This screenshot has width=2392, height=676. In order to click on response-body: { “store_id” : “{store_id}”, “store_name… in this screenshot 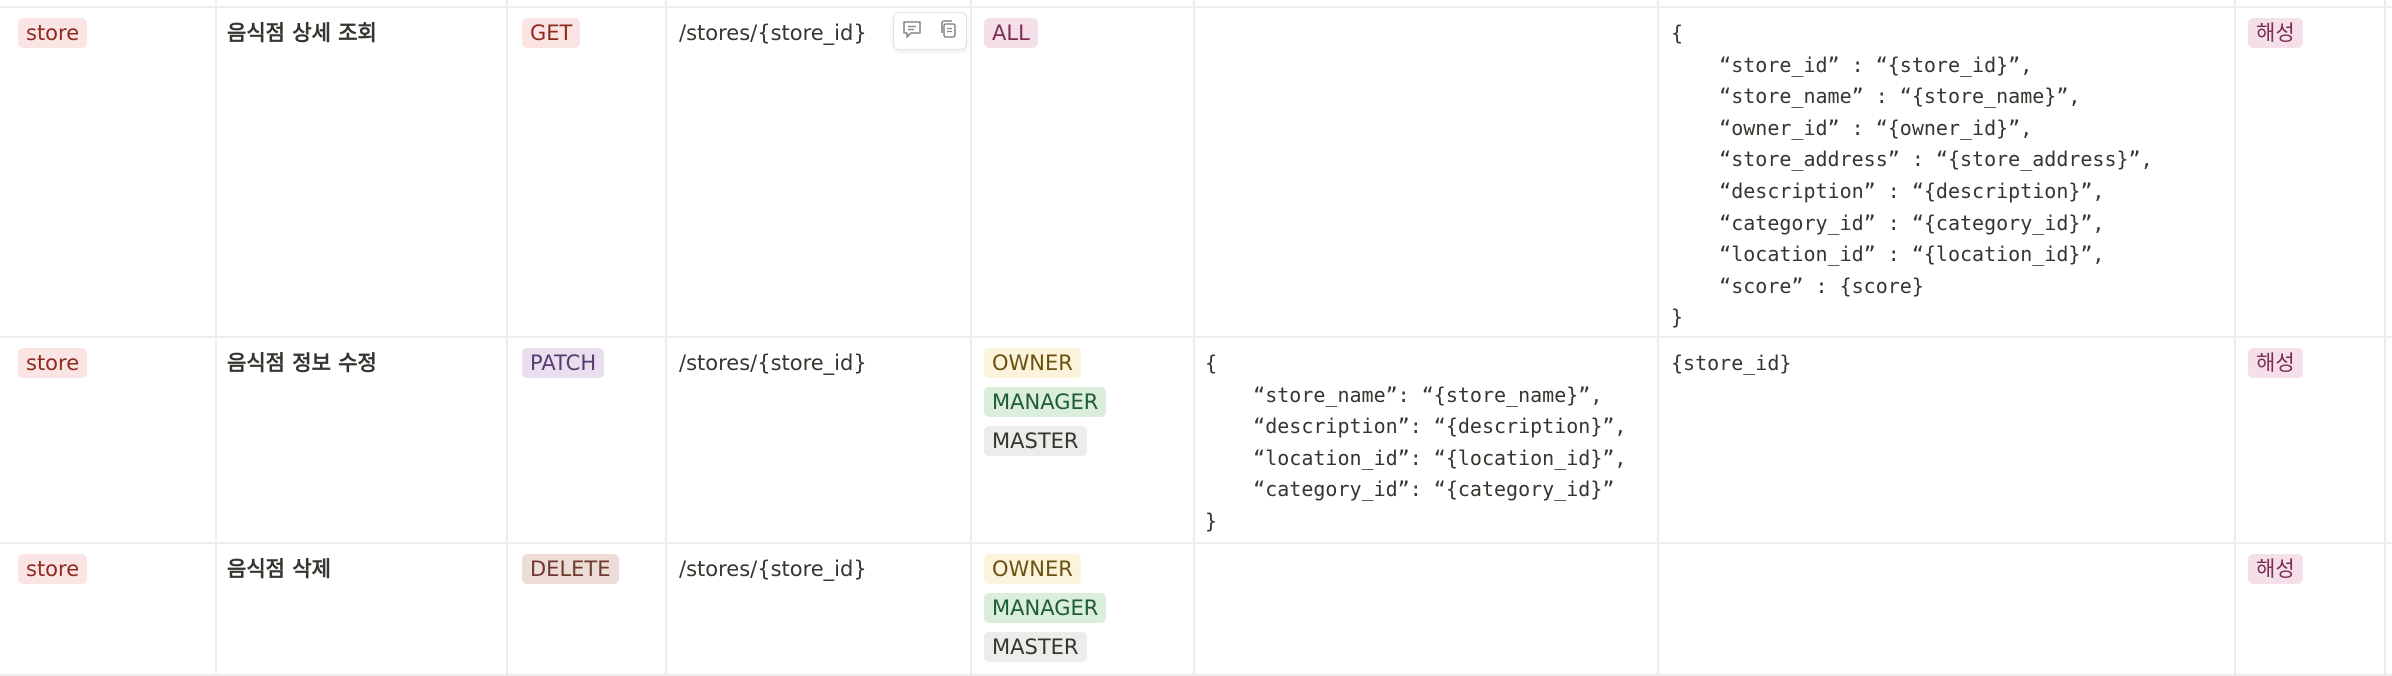, I will do `click(1912, 175)`.